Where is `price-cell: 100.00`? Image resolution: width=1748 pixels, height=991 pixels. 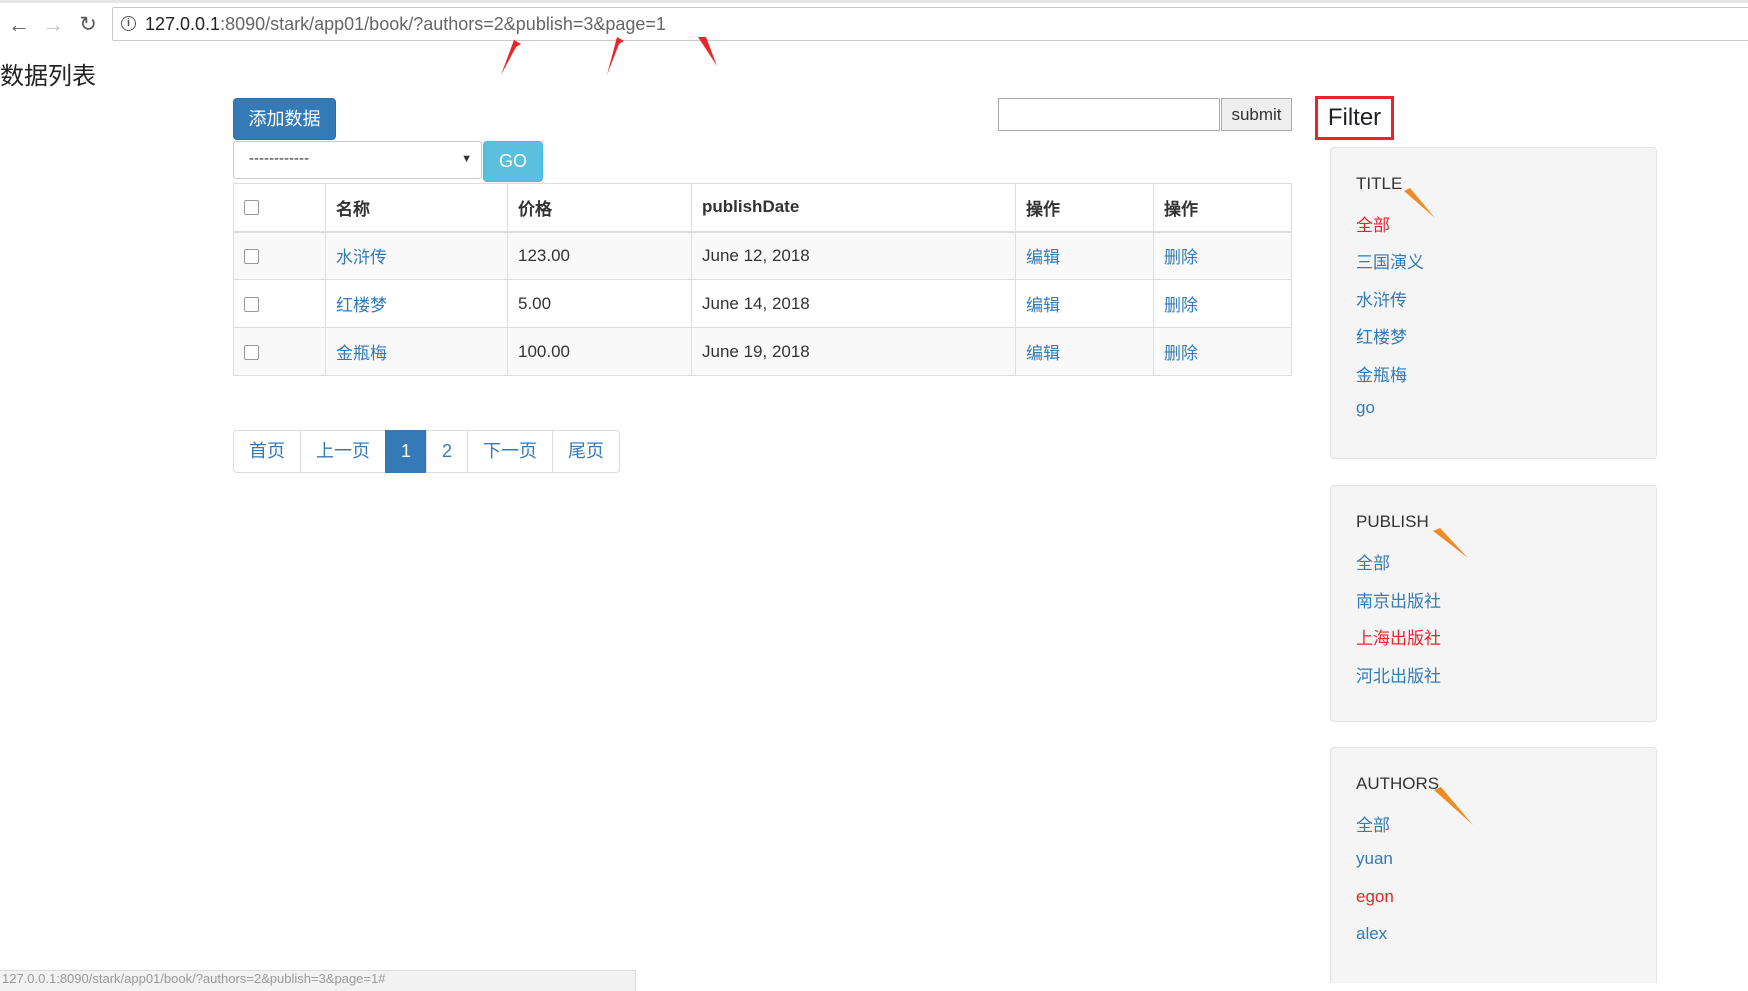
price-cell: 100.00 is located at coordinates (599, 351).